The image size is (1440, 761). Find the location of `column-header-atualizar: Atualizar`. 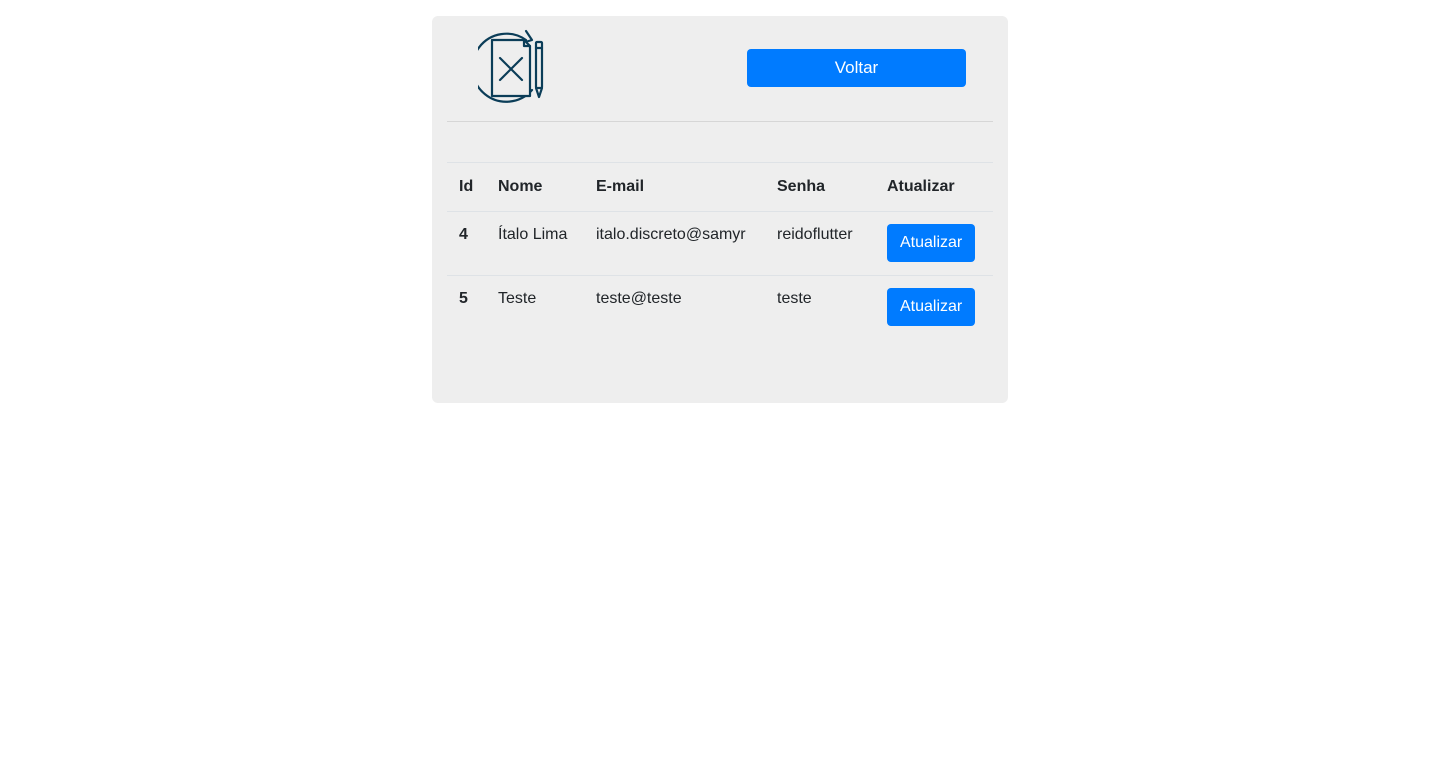

column-header-atualizar: Atualizar is located at coordinates (921, 186).